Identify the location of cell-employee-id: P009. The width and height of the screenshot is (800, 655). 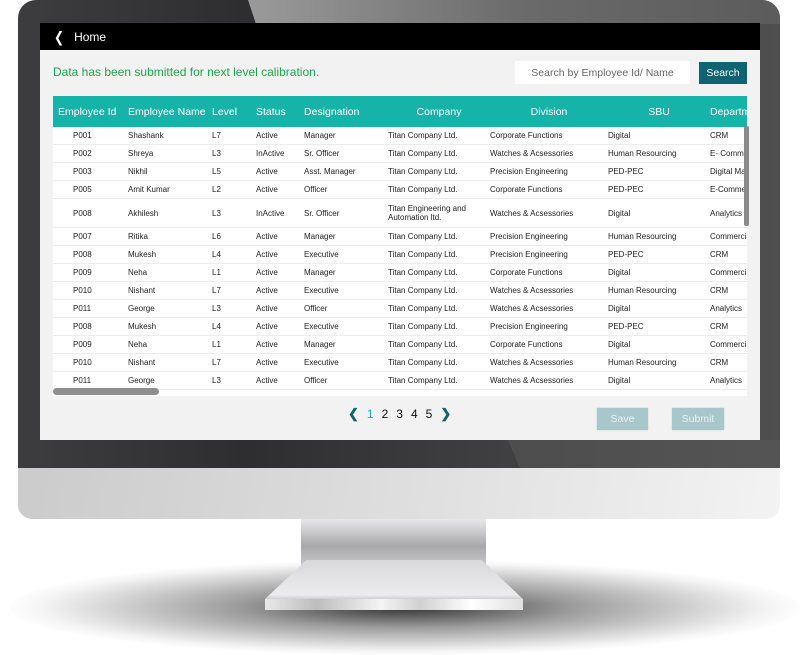
(90, 272).